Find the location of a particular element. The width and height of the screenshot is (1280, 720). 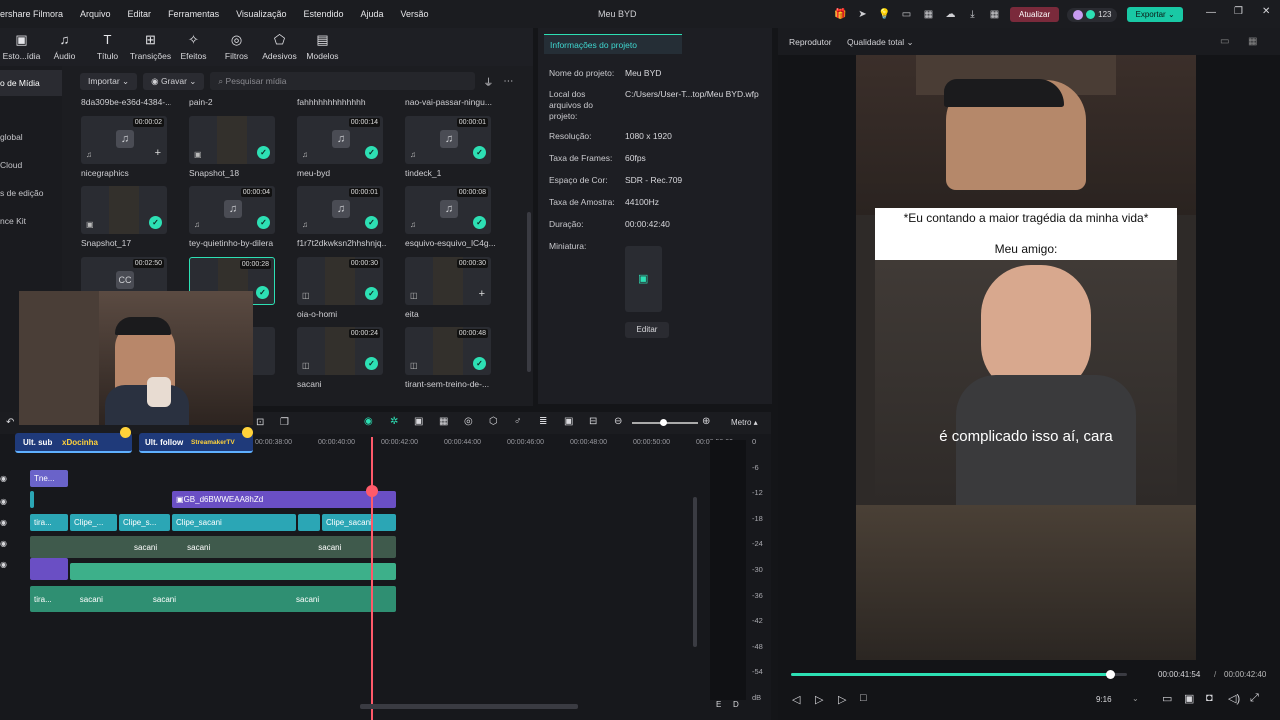

menu-ajuda: Ajuda is located at coordinates (372, 14).